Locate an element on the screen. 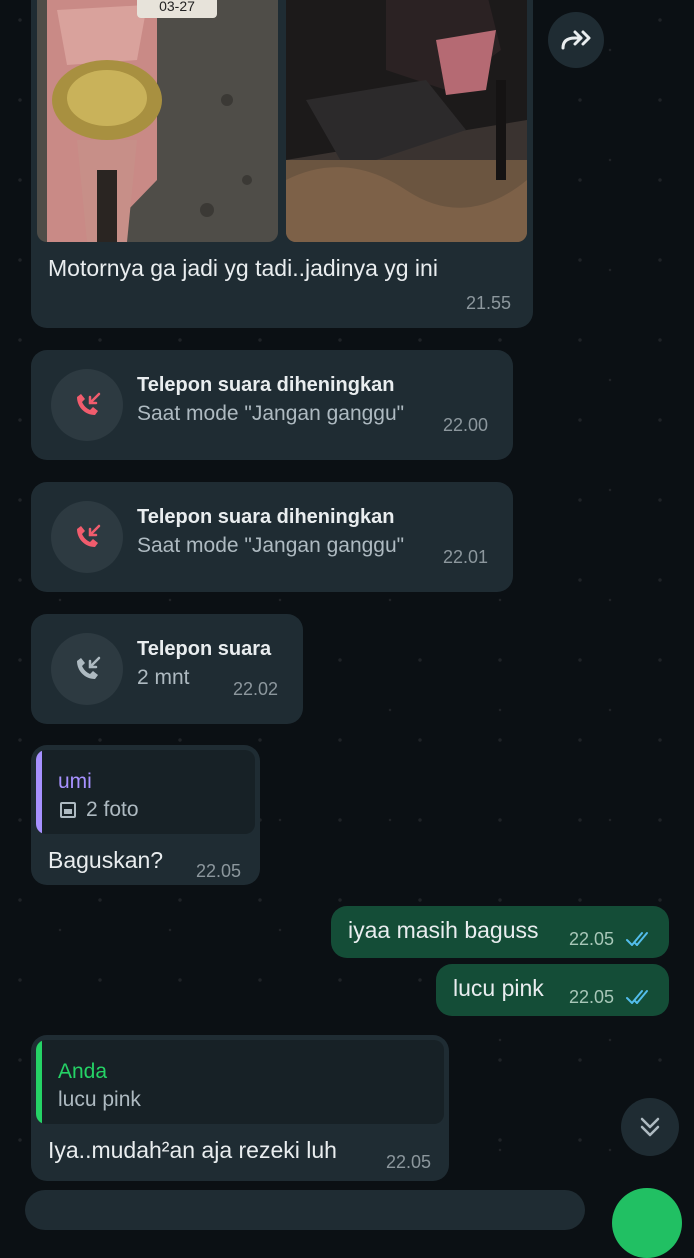  message-text: Baguskan? is located at coordinates (106, 860).